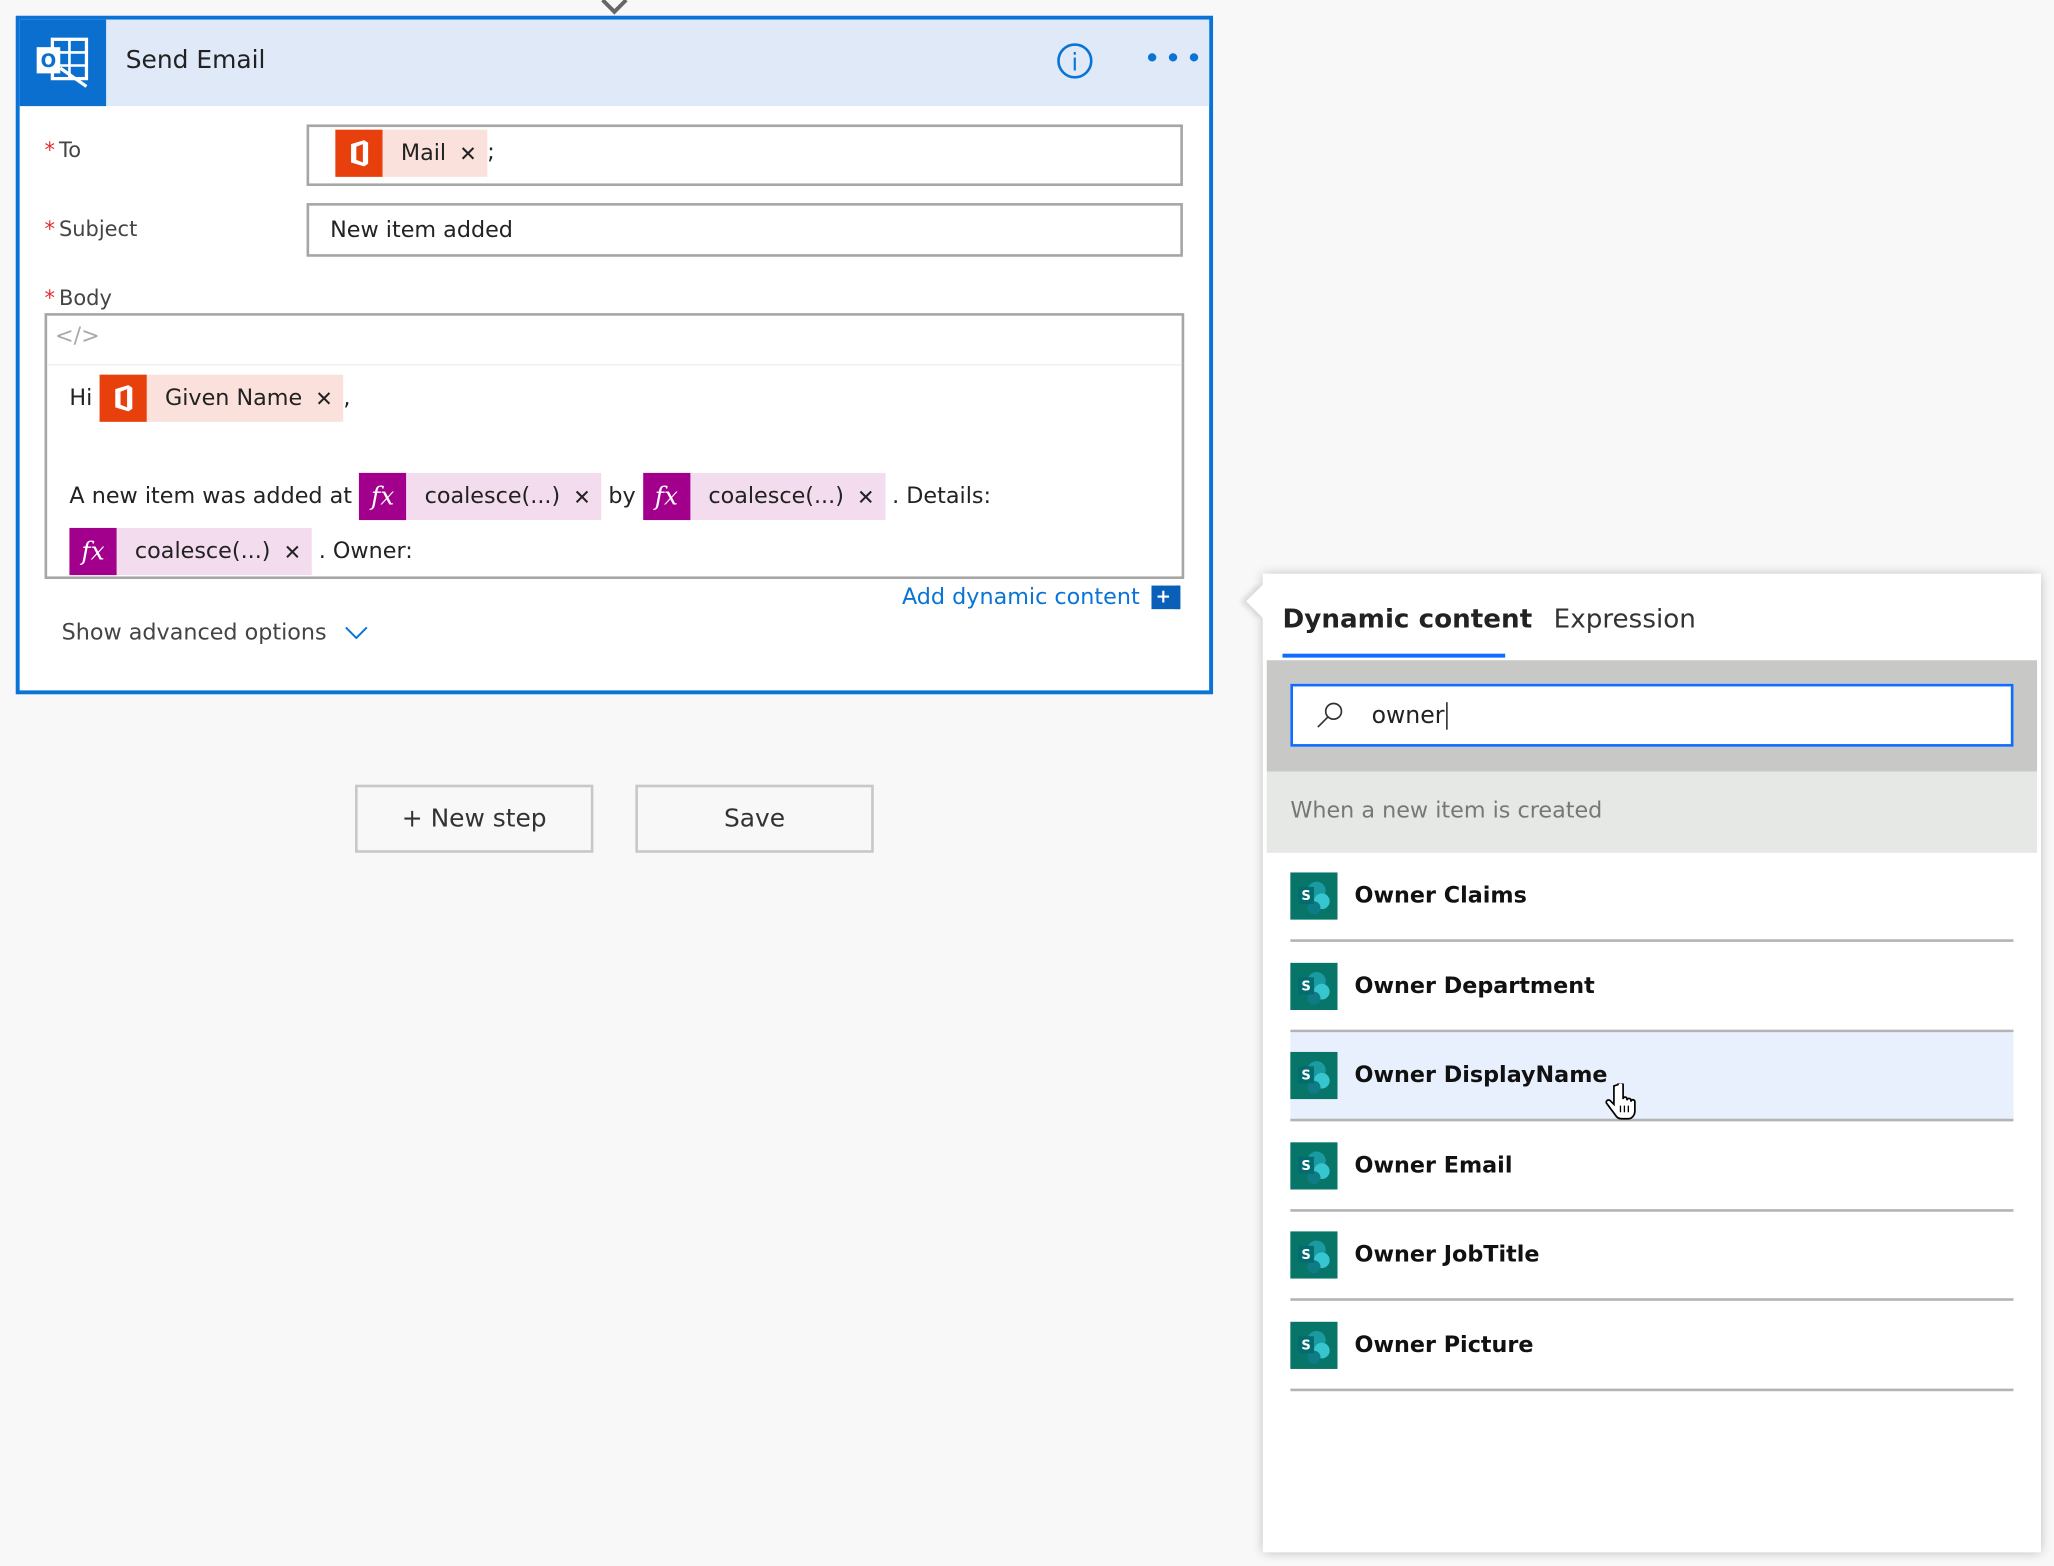 The width and height of the screenshot is (2054, 1566). I want to click on search-area: owner, so click(1652, 716).